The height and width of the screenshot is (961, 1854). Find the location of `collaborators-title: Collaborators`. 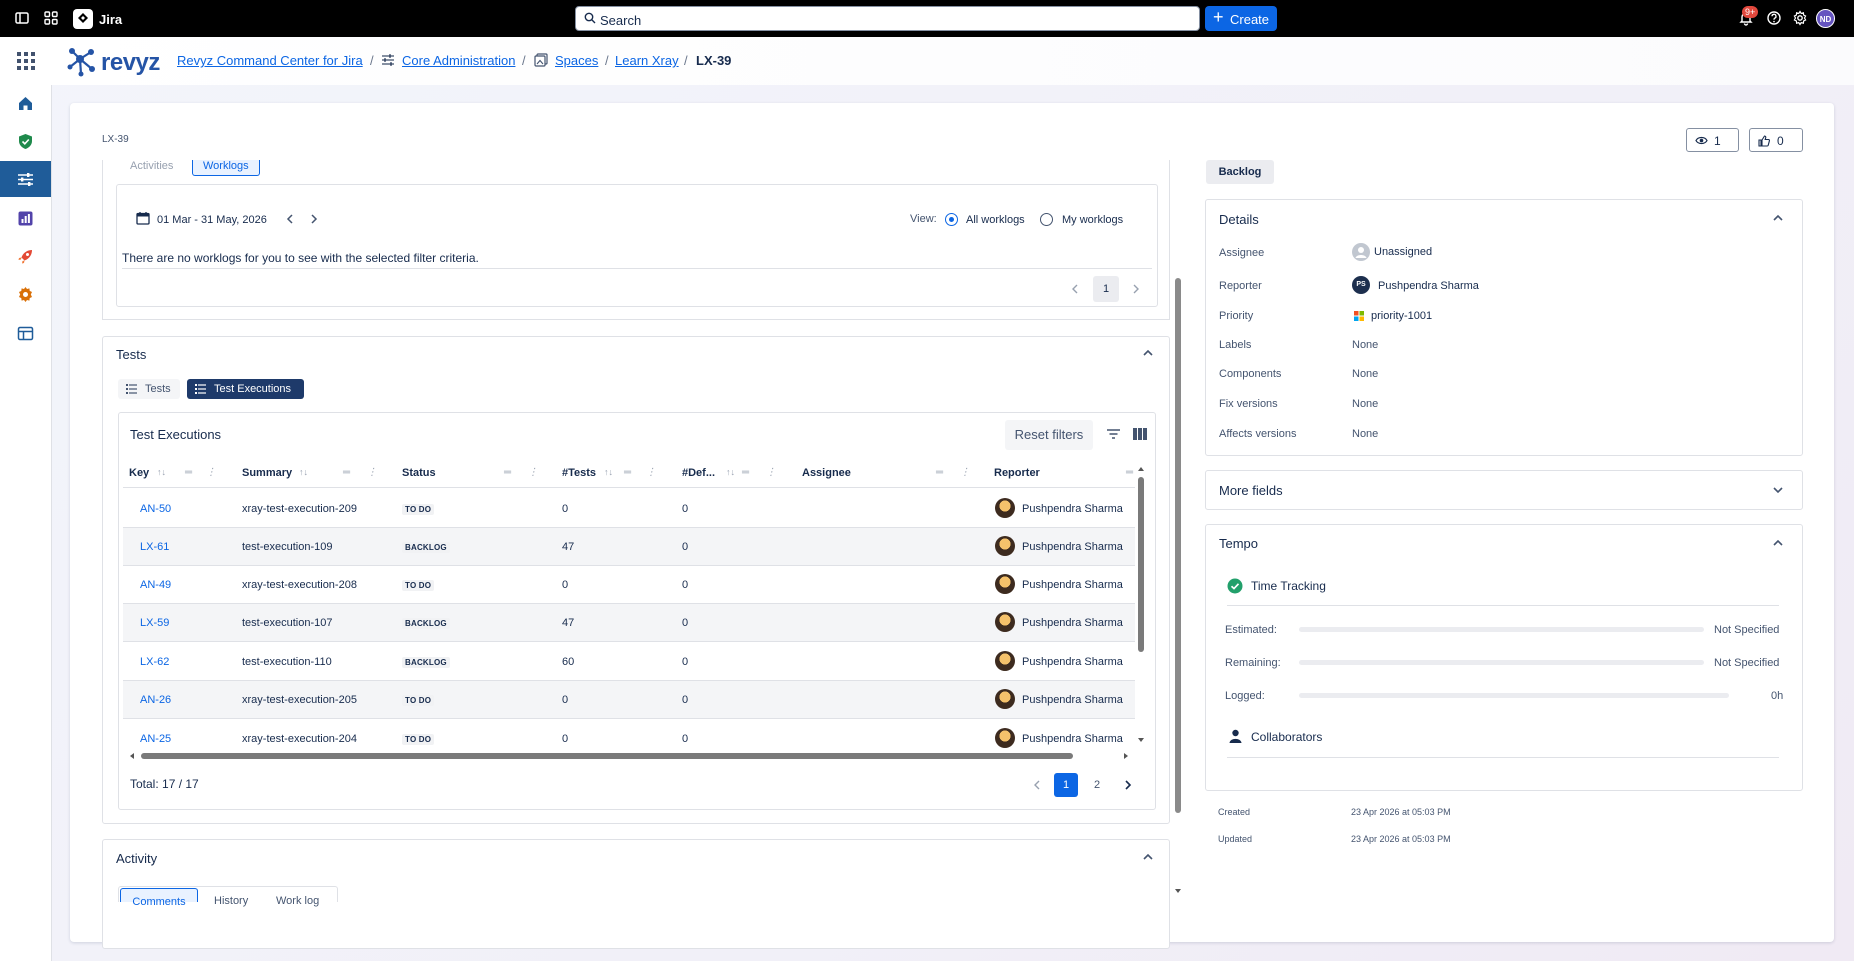

collaborators-title: Collaborators is located at coordinates (1286, 737).